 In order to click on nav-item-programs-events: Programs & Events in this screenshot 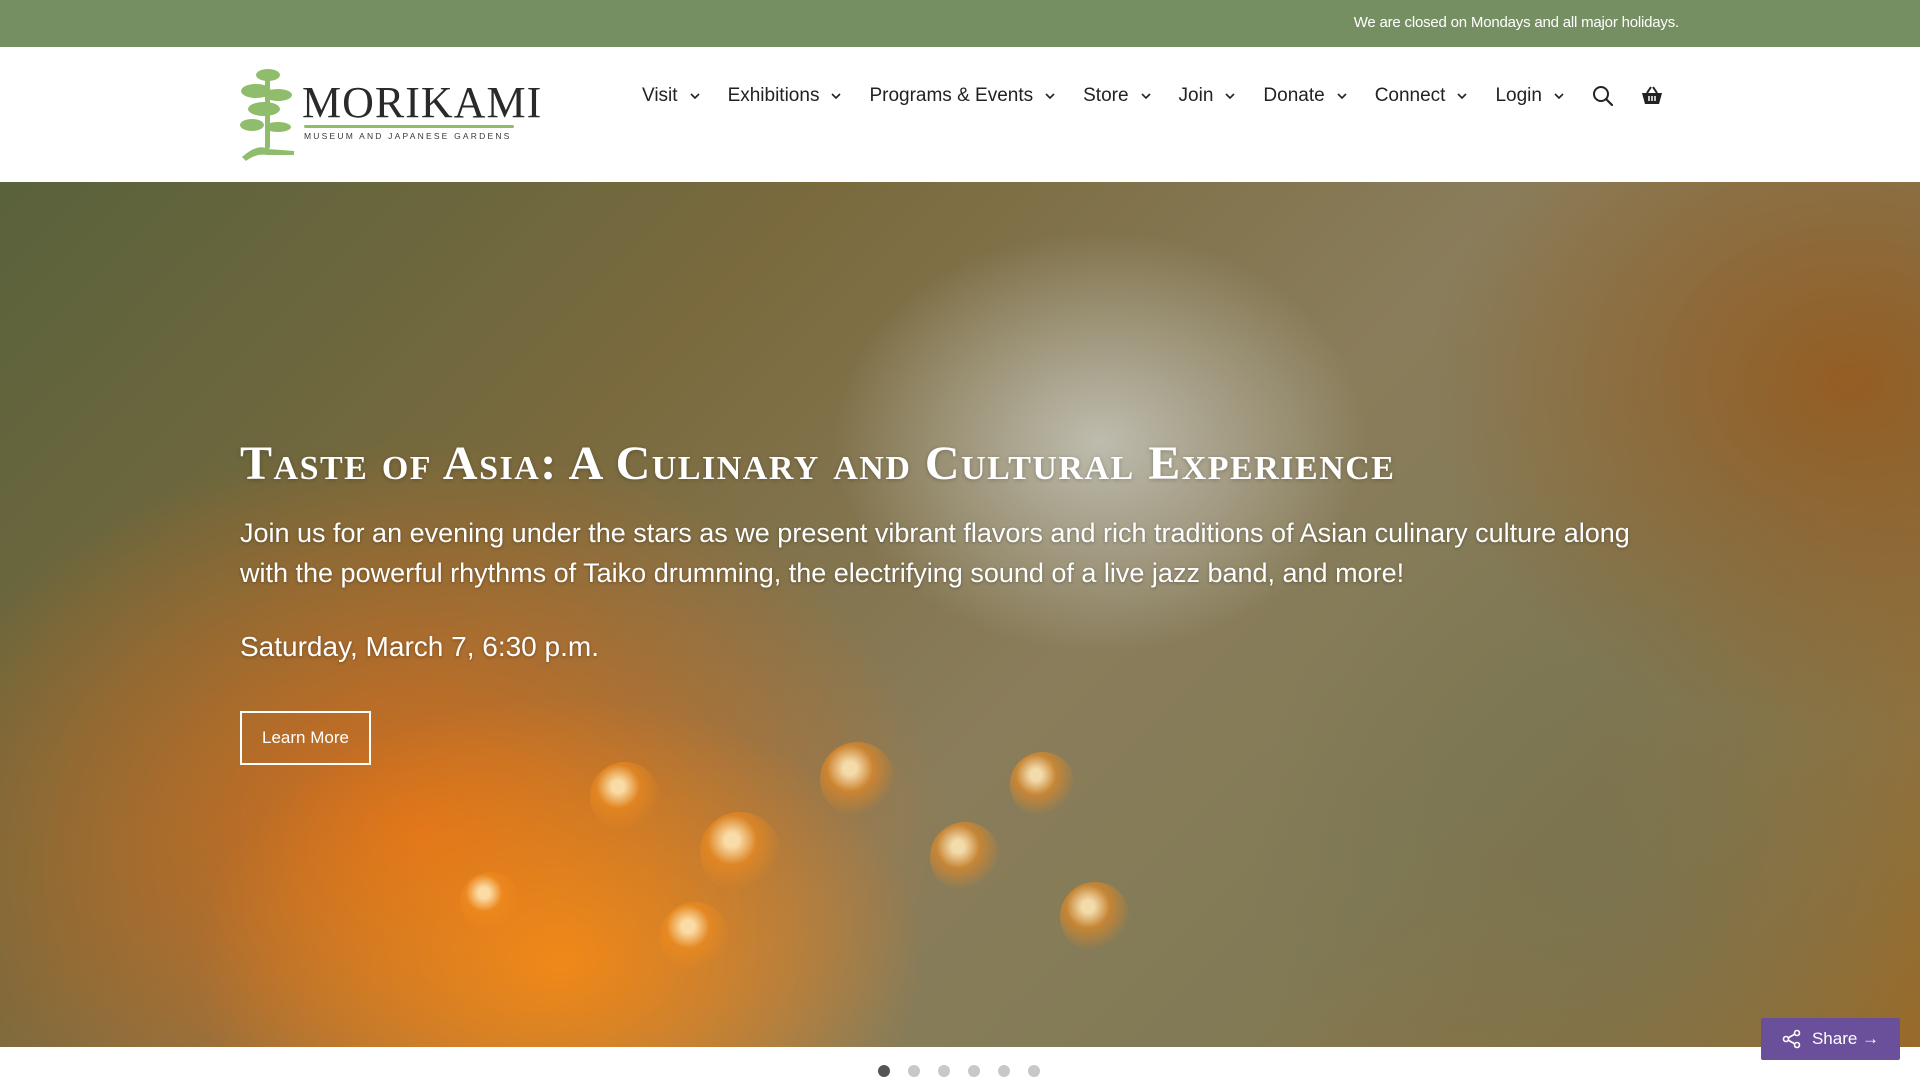, I will do `click(962, 96)`.